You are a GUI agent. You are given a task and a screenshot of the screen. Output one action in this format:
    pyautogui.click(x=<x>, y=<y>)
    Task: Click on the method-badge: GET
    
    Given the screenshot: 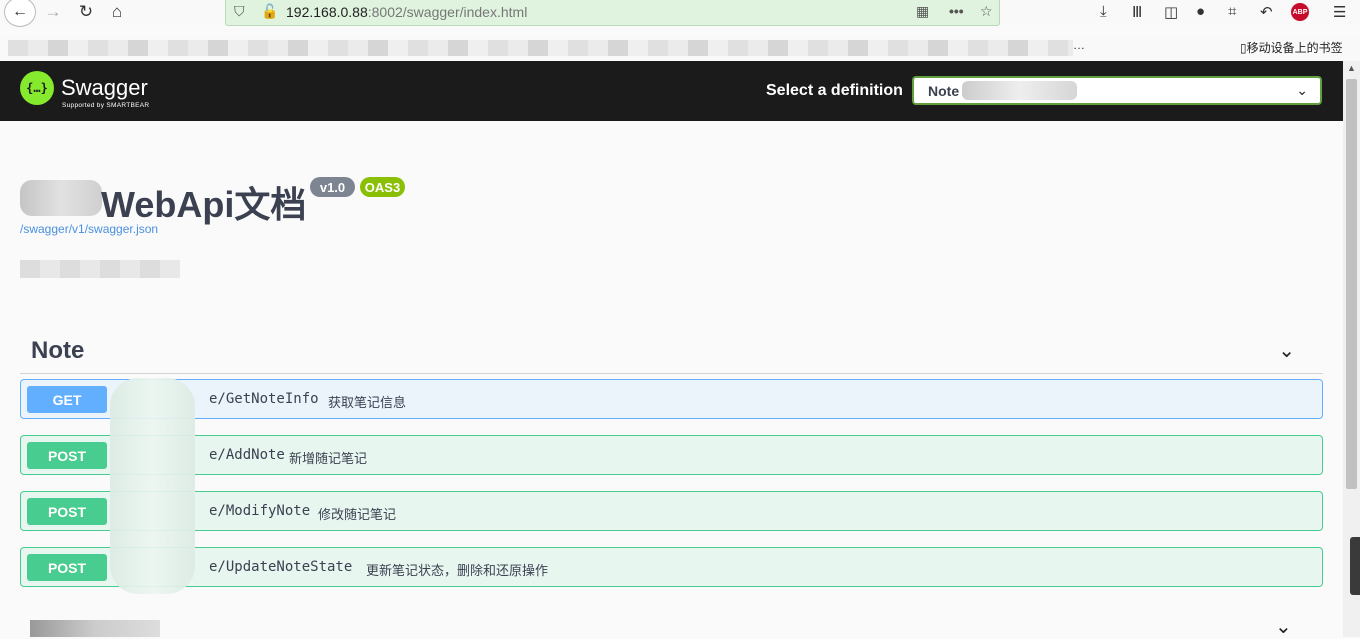 What is the action you would take?
    pyautogui.click(x=67, y=399)
    